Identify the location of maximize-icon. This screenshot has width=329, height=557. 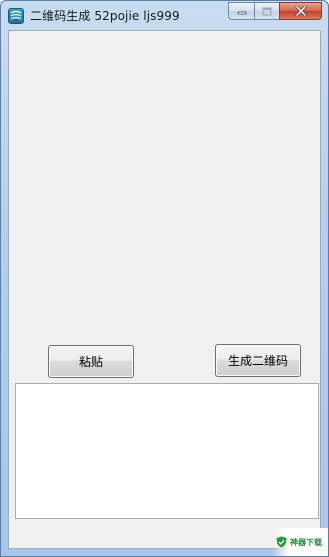
(267, 11).